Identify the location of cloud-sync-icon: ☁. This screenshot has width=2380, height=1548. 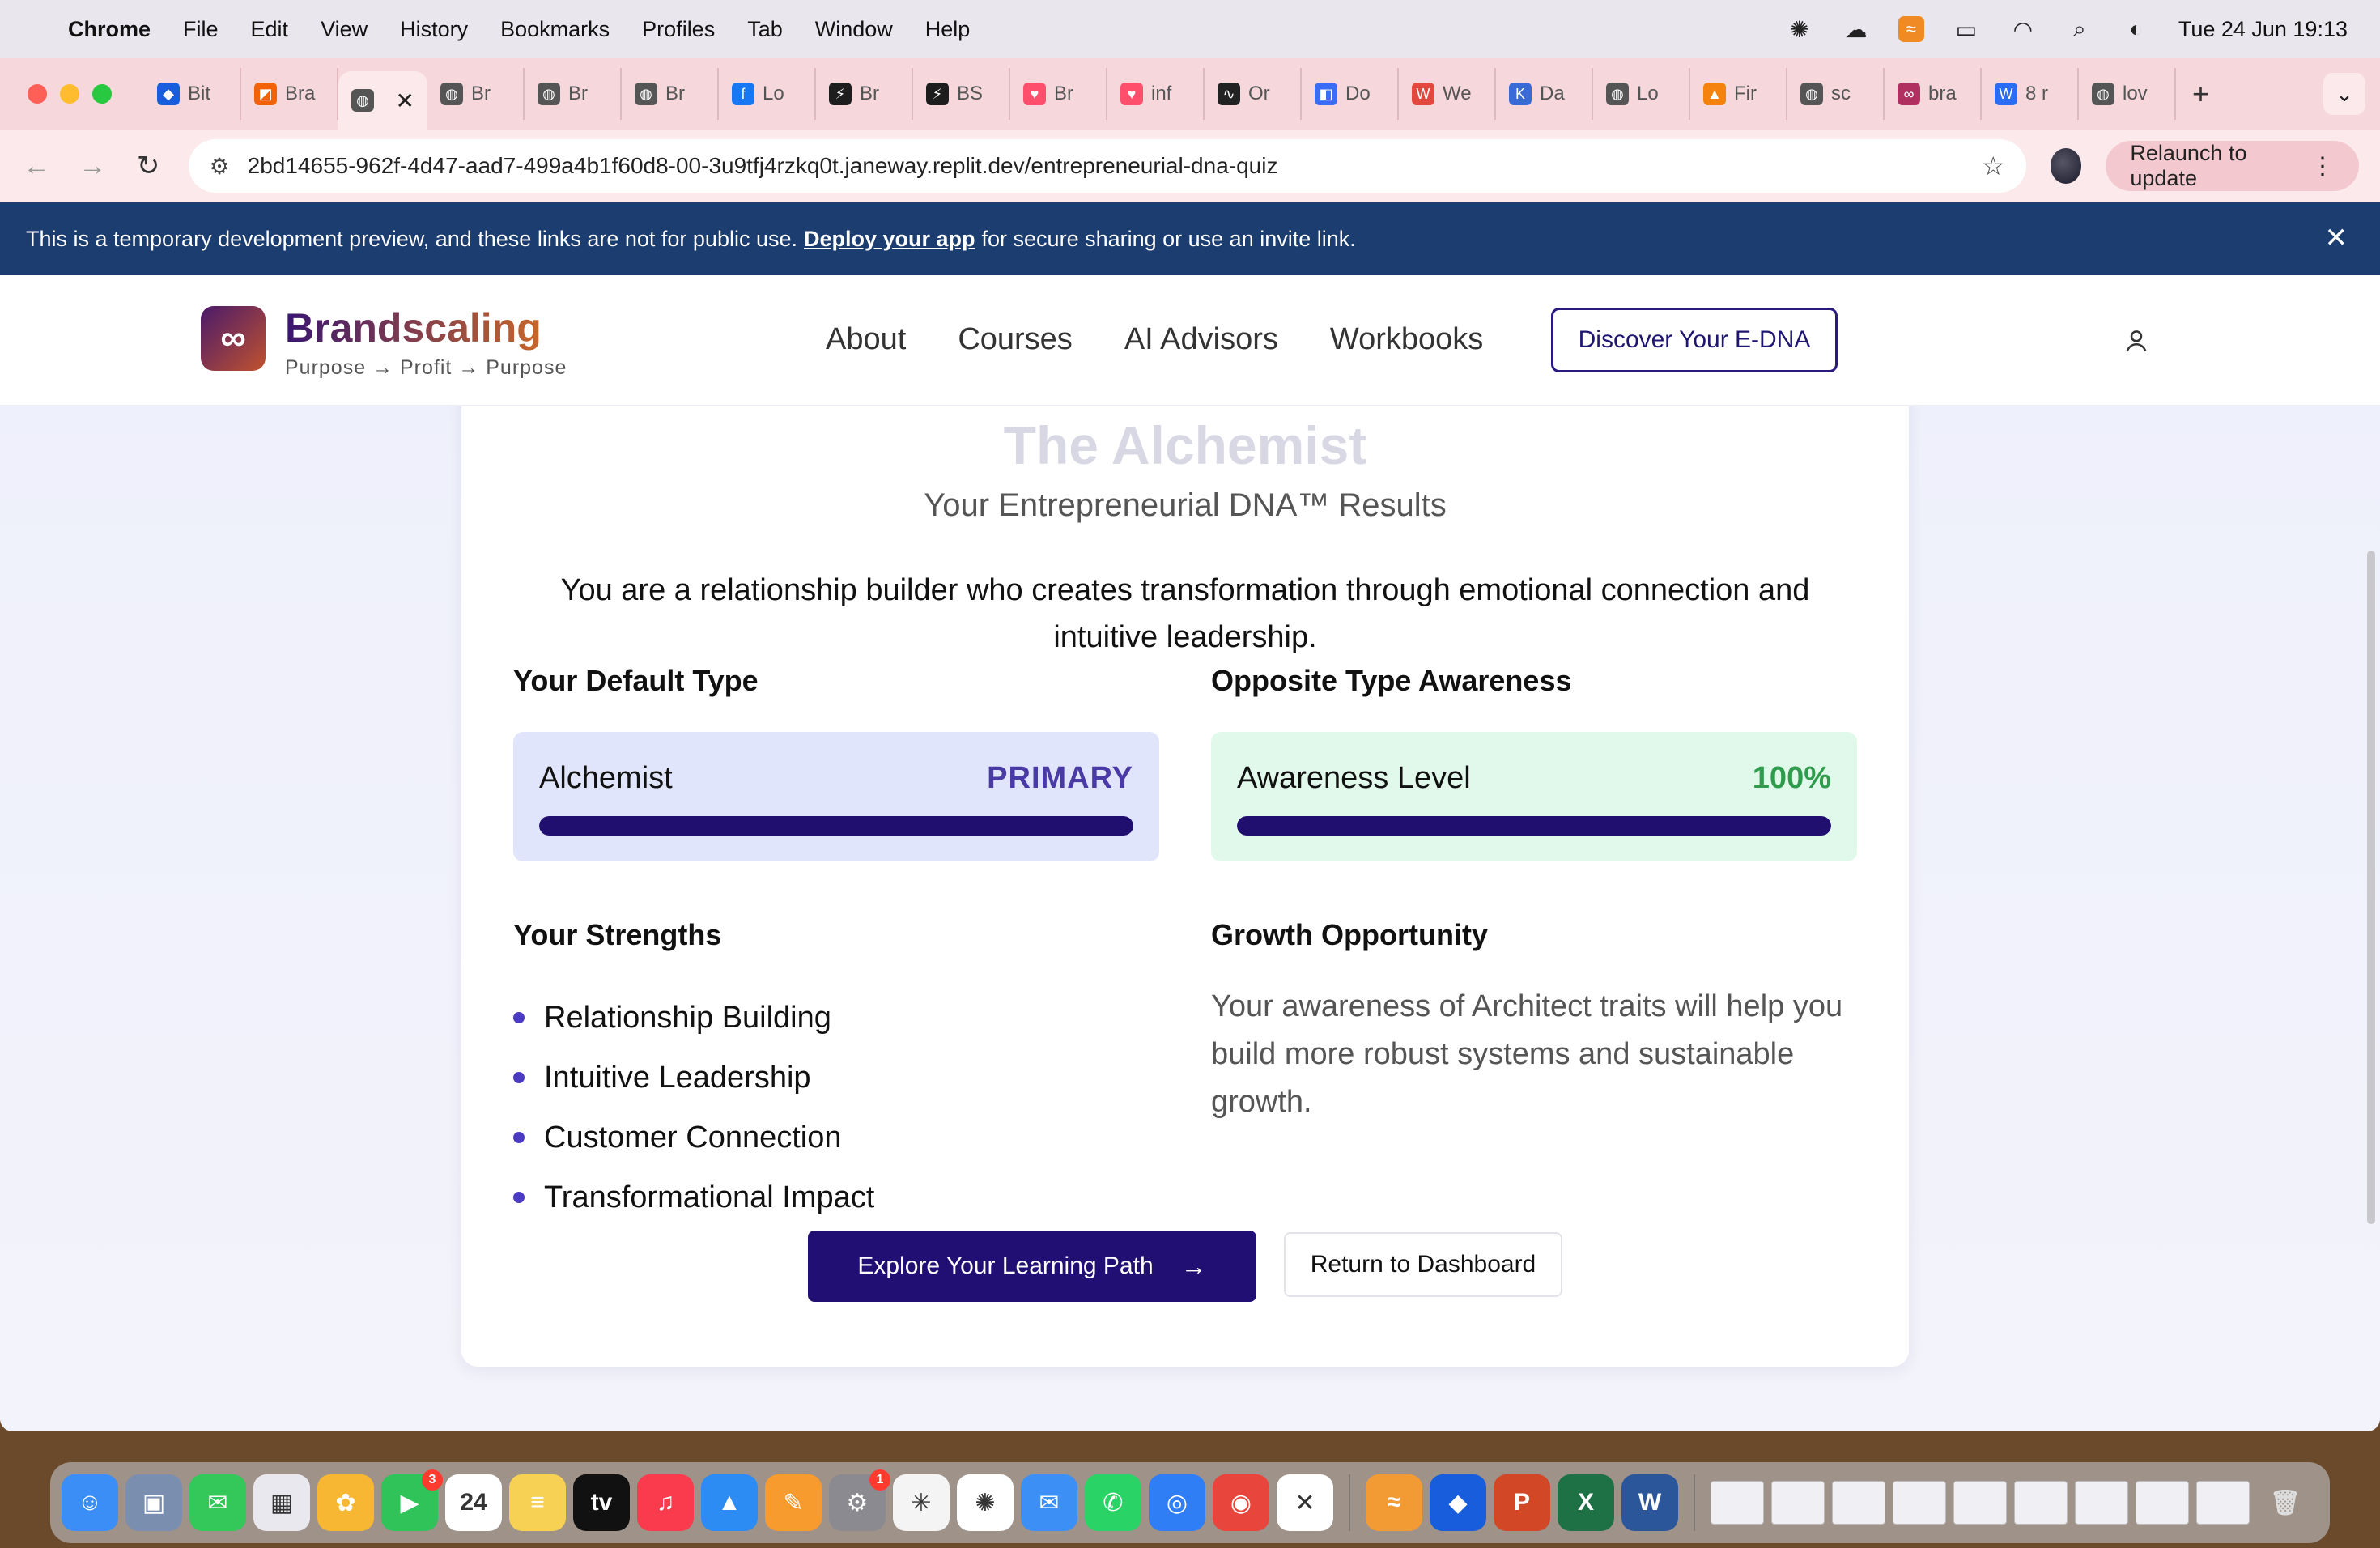
(1857, 29).